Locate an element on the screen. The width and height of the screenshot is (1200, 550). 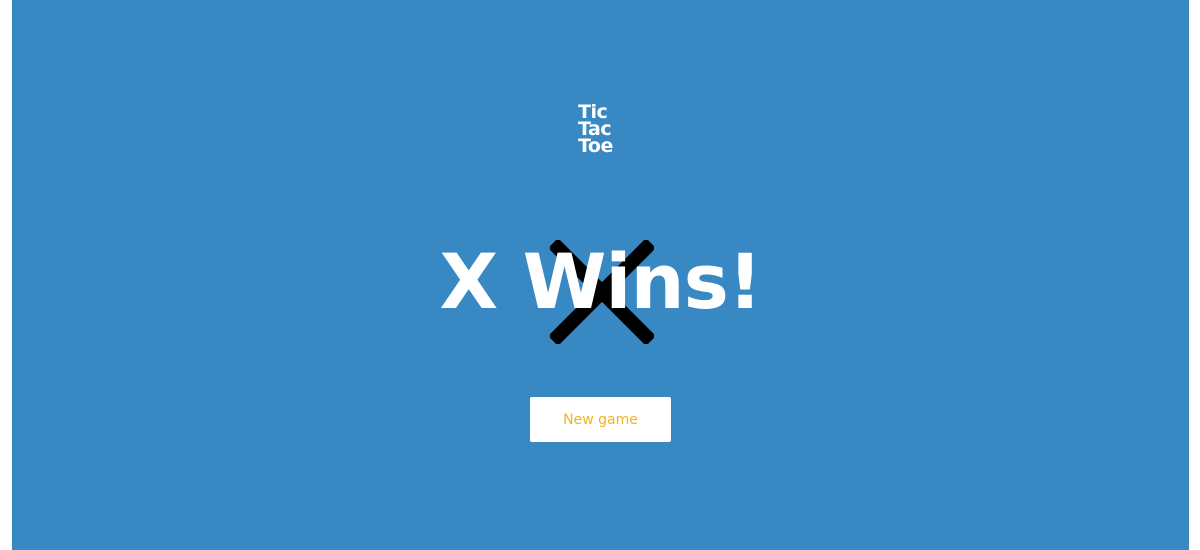
winner-title: X Wins! is located at coordinates (601, 281).